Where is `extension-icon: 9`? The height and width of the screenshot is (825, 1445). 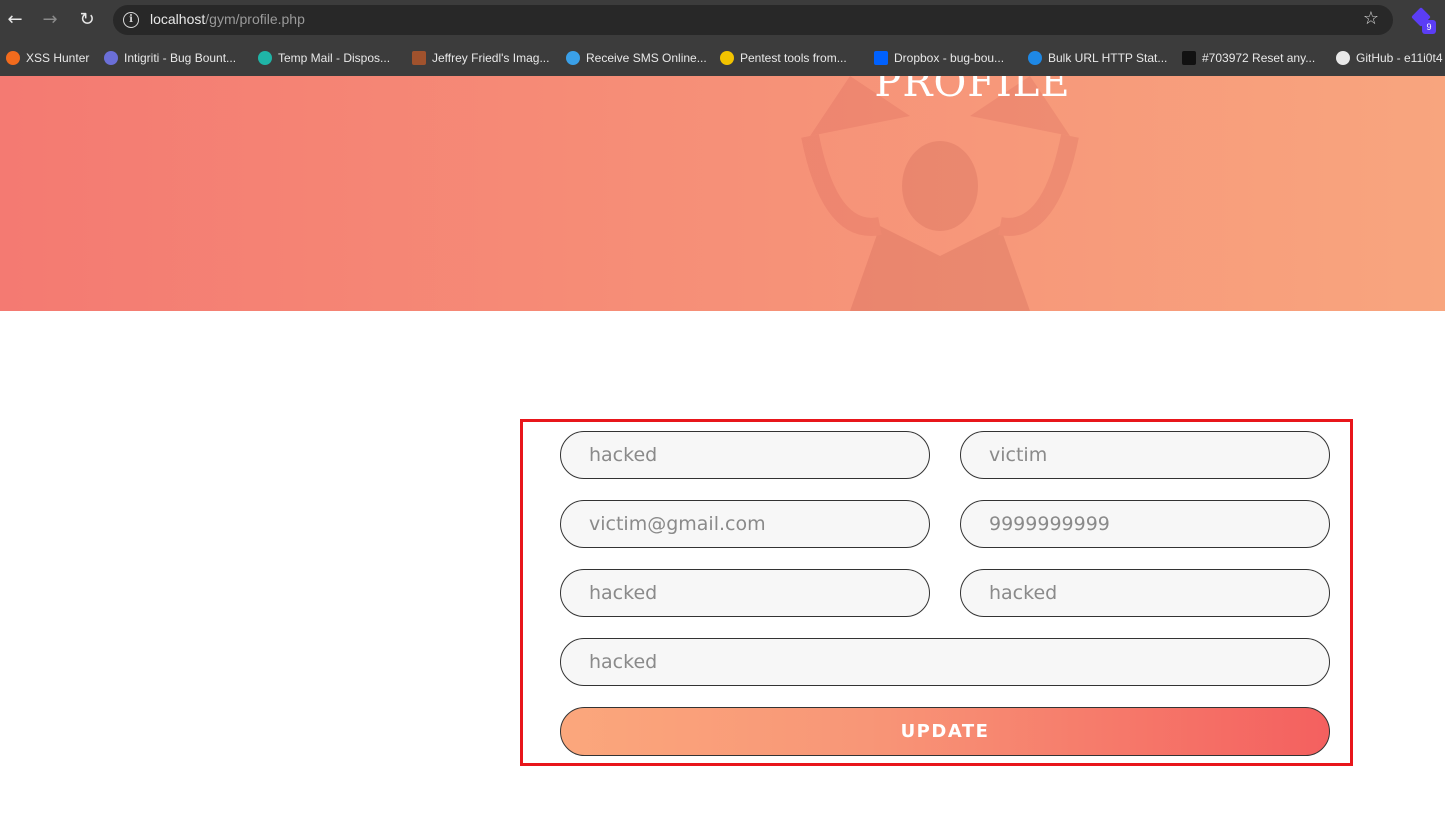
extension-icon: 9 is located at coordinates (1423, 20).